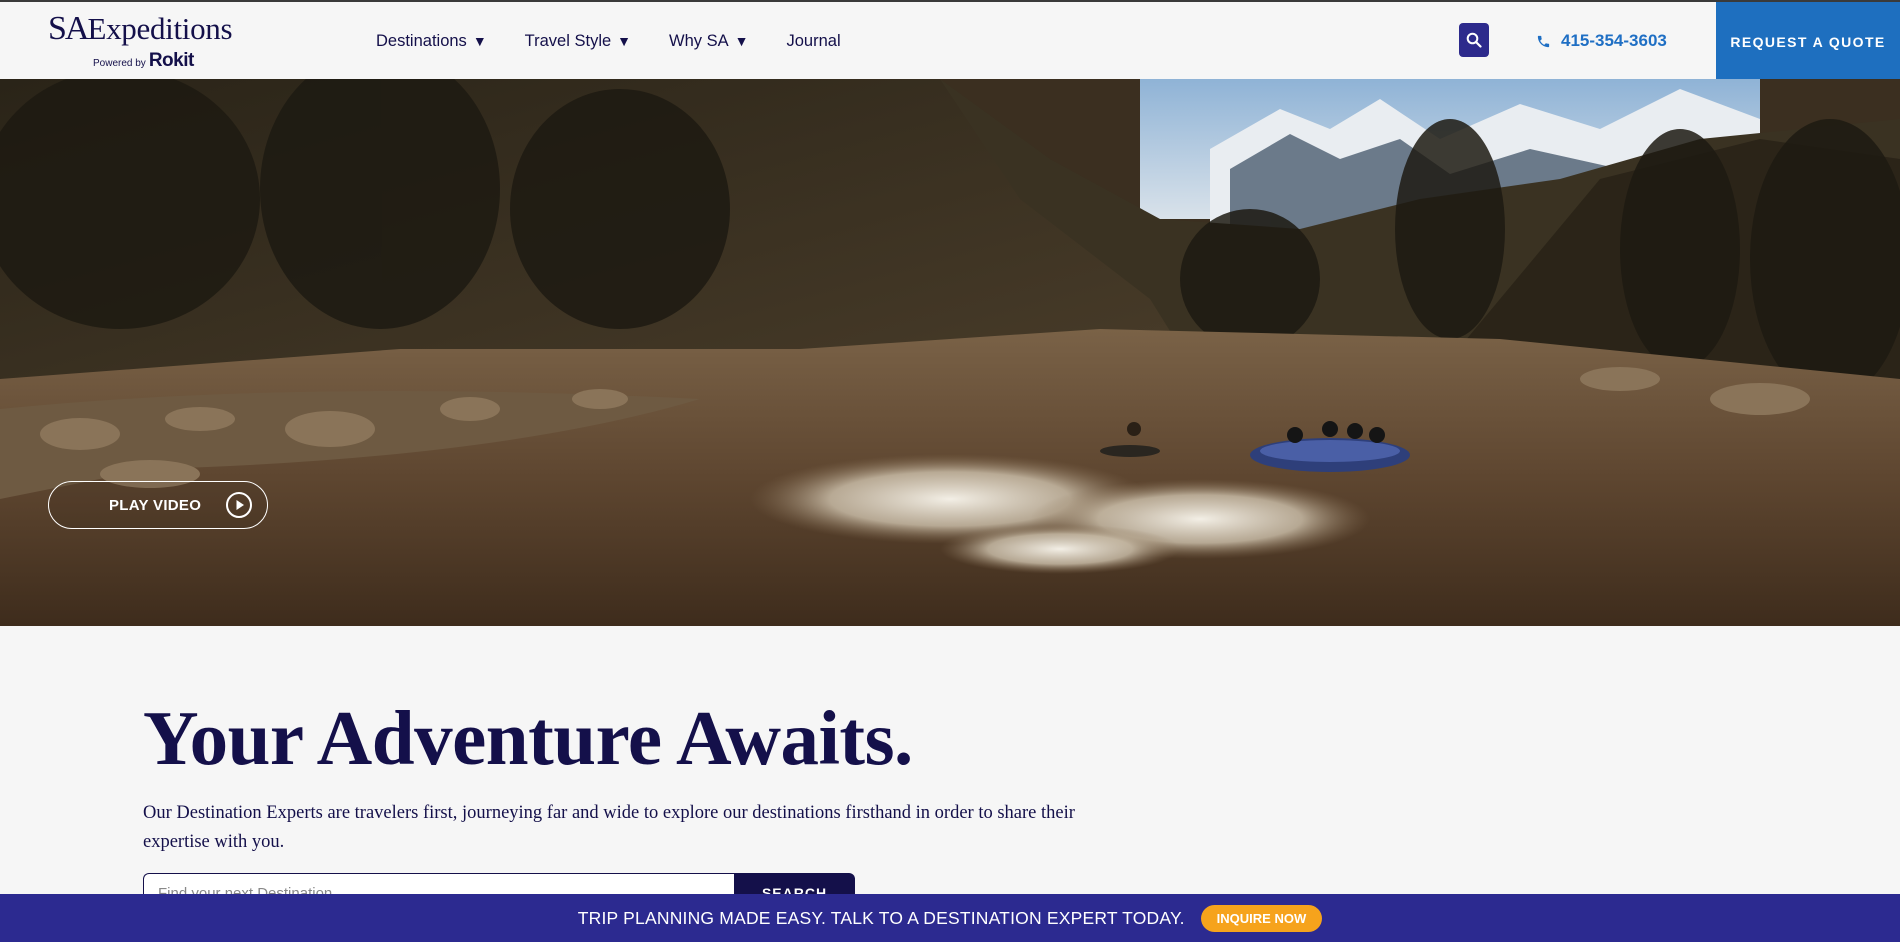  I want to click on nav-item-label: Destinations, so click(421, 41).